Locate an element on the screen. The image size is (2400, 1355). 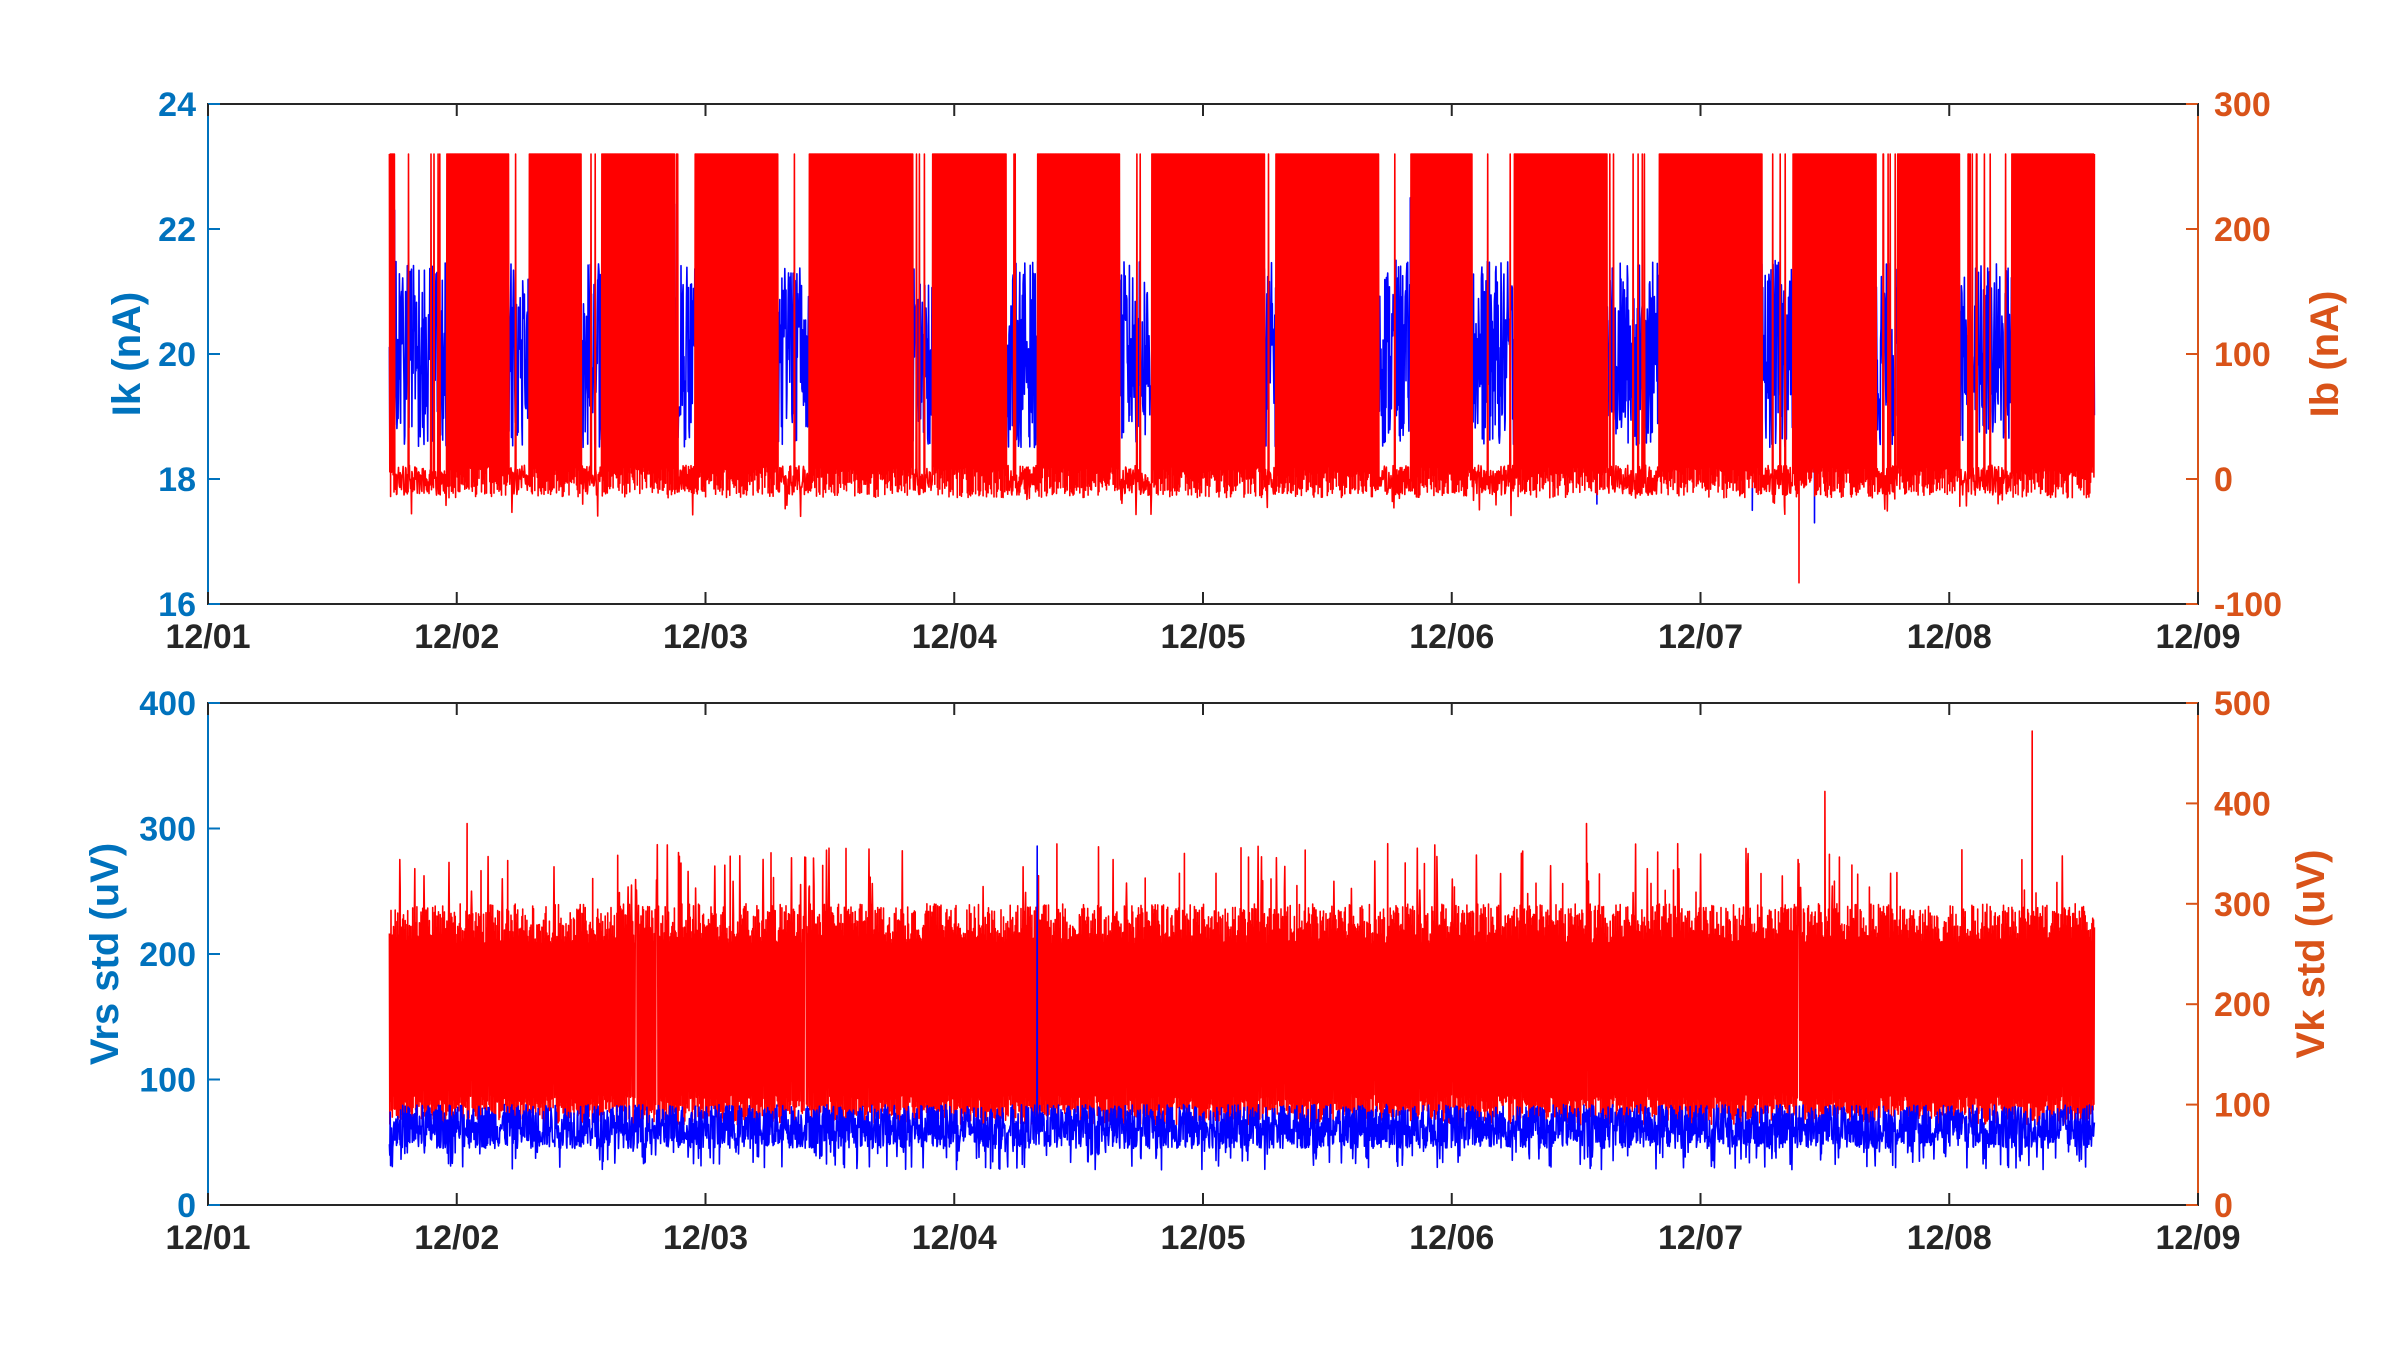
left-tick-label: 100 is located at coordinates (167, 1081).